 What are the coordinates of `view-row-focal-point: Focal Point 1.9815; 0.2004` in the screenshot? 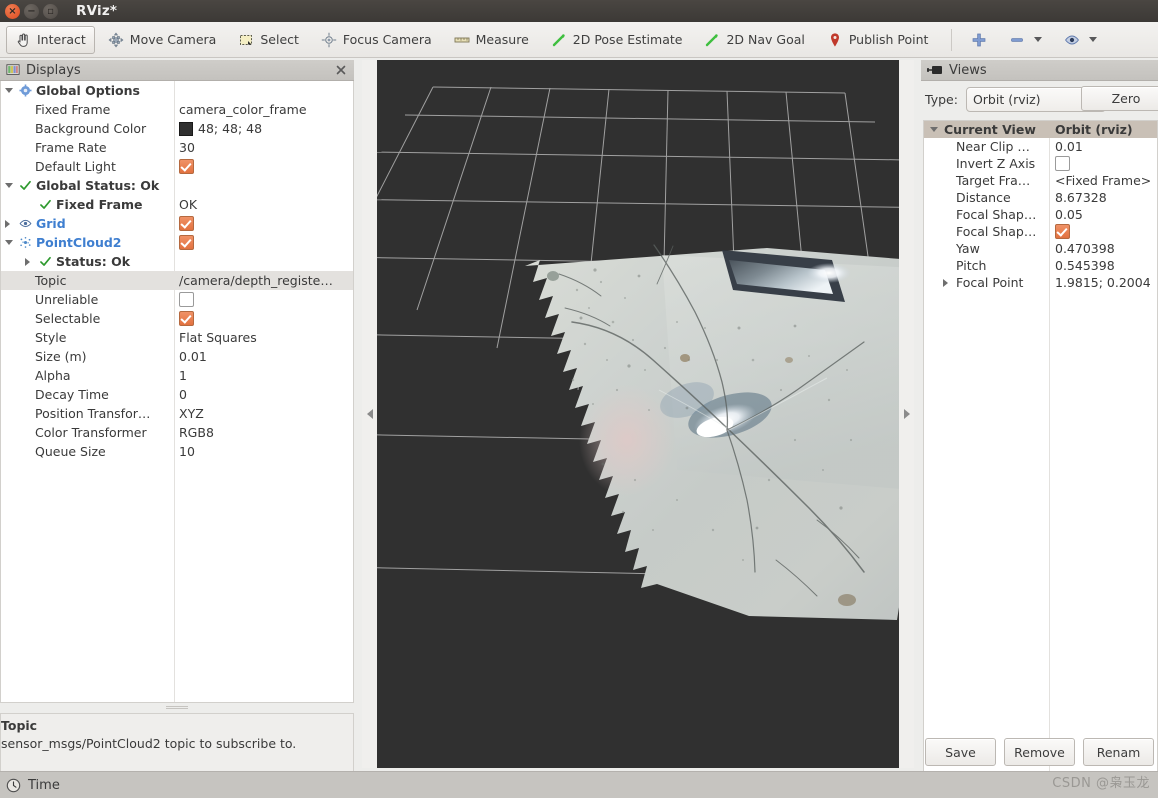 It's located at (1040, 282).